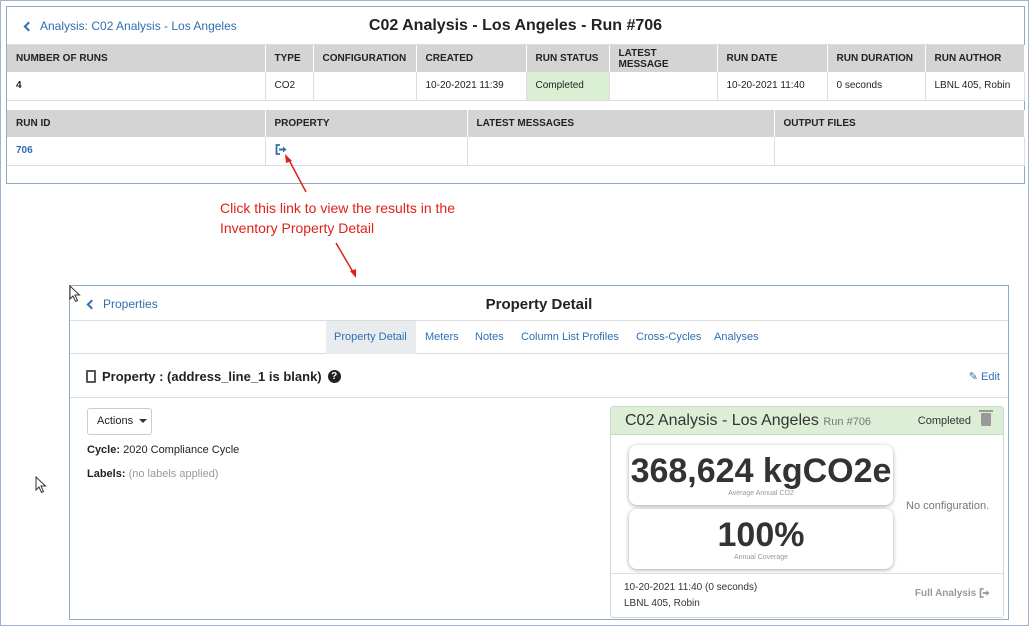 The image size is (1029, 626). I want to click on tab-column-list-profiles: Column List Profiles, so click(570, 337).